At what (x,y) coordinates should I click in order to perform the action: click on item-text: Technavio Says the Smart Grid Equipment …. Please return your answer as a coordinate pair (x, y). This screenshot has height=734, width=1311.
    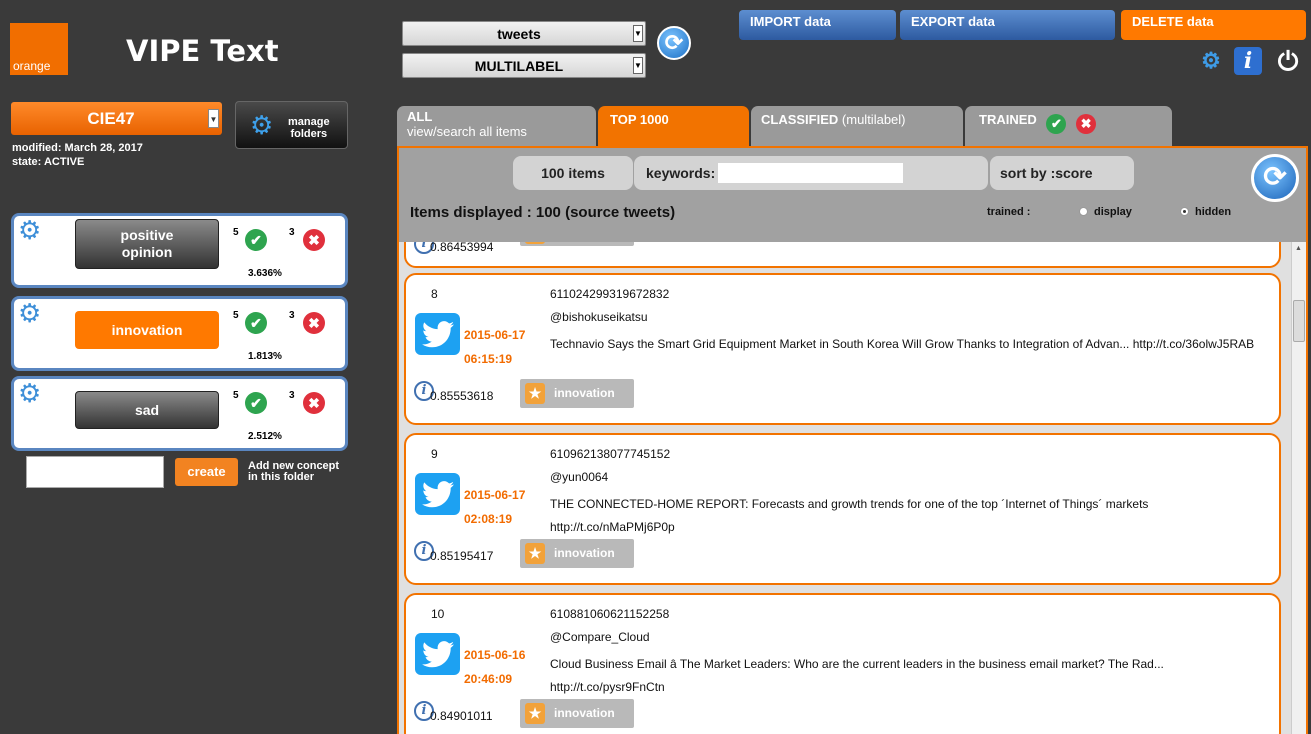
    Looking at the image, I should click on (902, 344).